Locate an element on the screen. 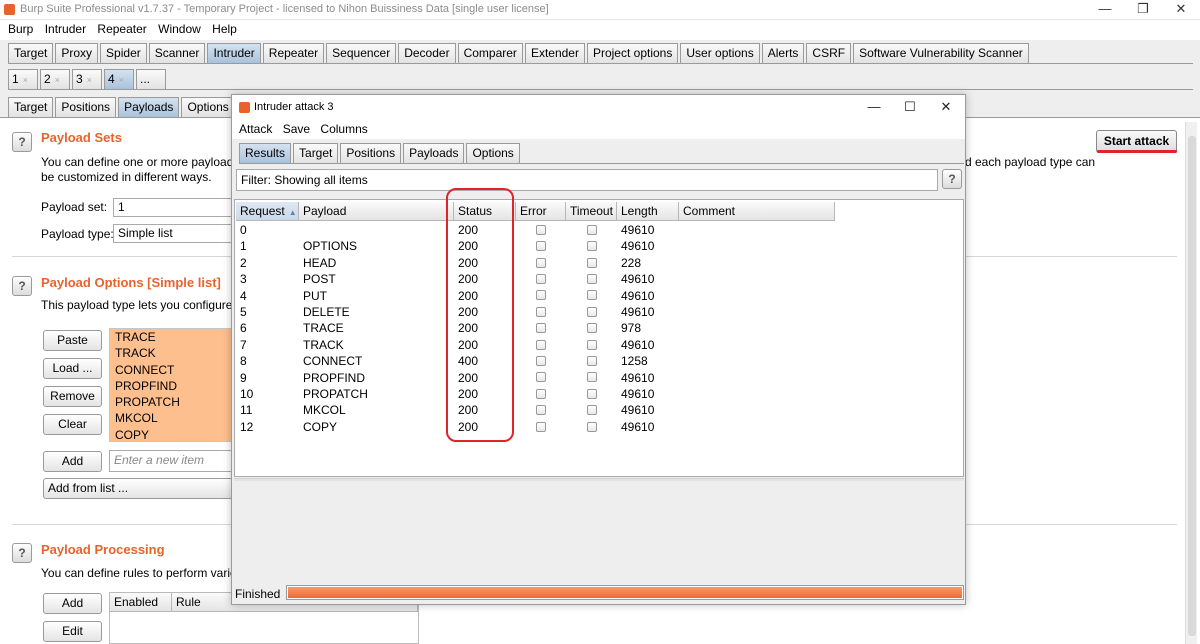  list-item: TRACE is located at coordinates (174, 337).